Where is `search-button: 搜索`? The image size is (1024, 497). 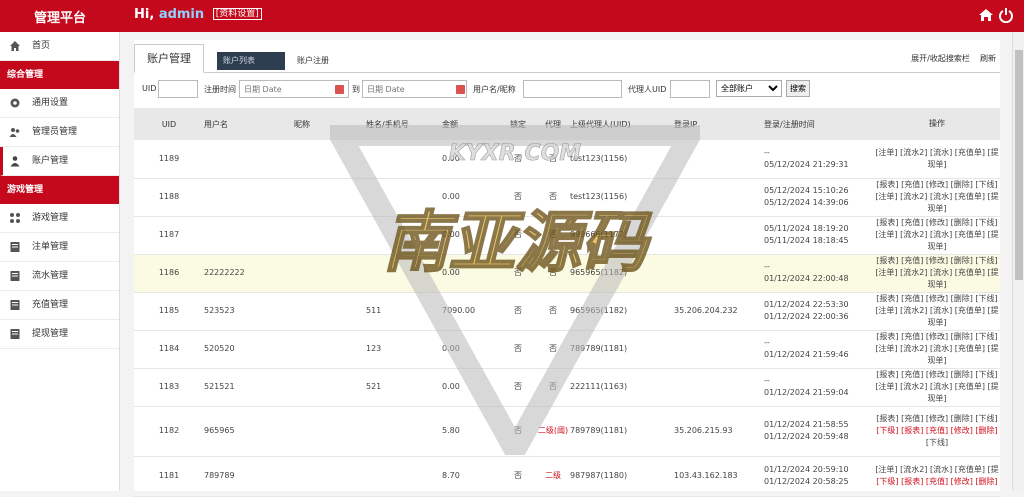 search-button: 搜索 is located at coordinates (798, 88).